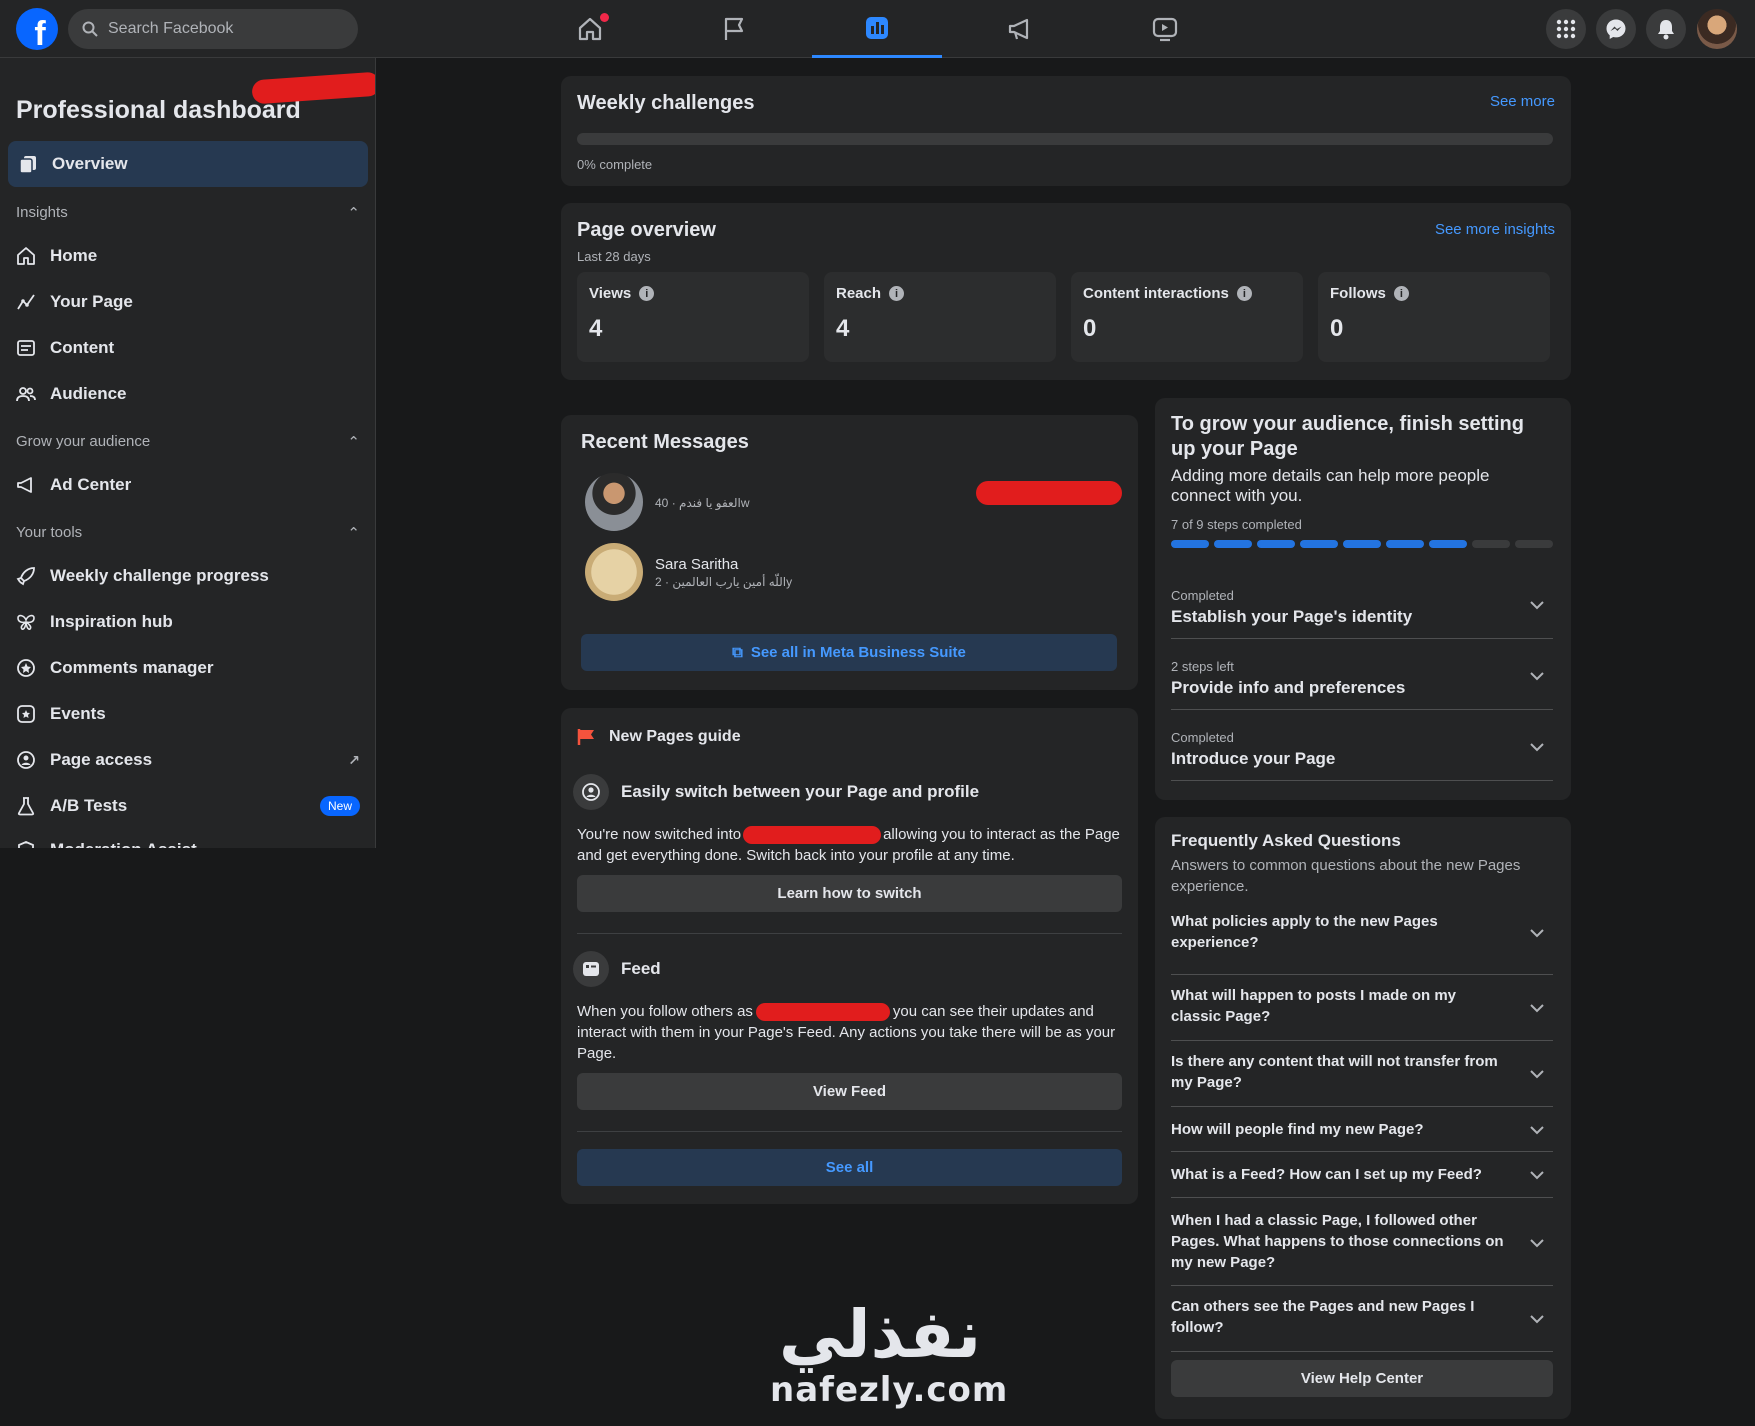  I want to click on external-link-icon: ↗, so click(354, 759).